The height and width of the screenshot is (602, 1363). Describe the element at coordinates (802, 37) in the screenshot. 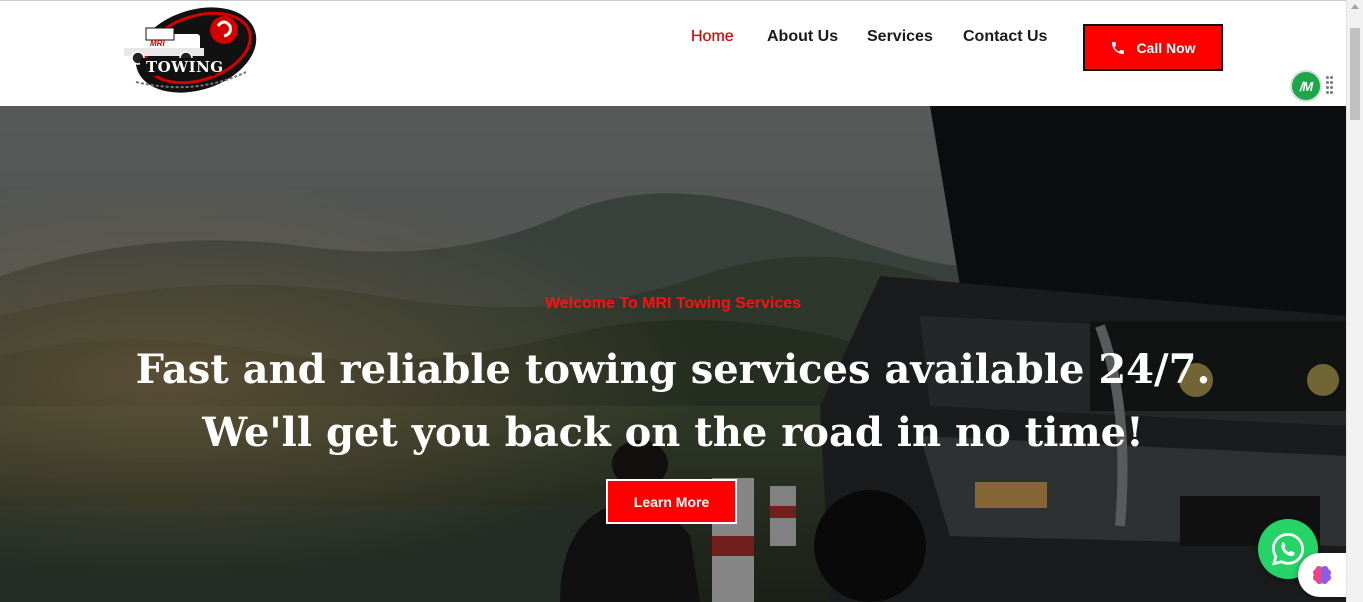

I see `nav-about-us: About Us` at that location.